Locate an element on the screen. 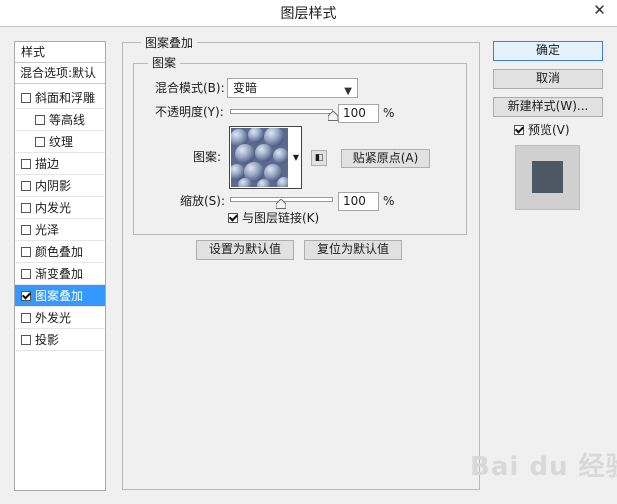  sidebar-item-label: 渐变叠加 is located at coordinates (59, 274).